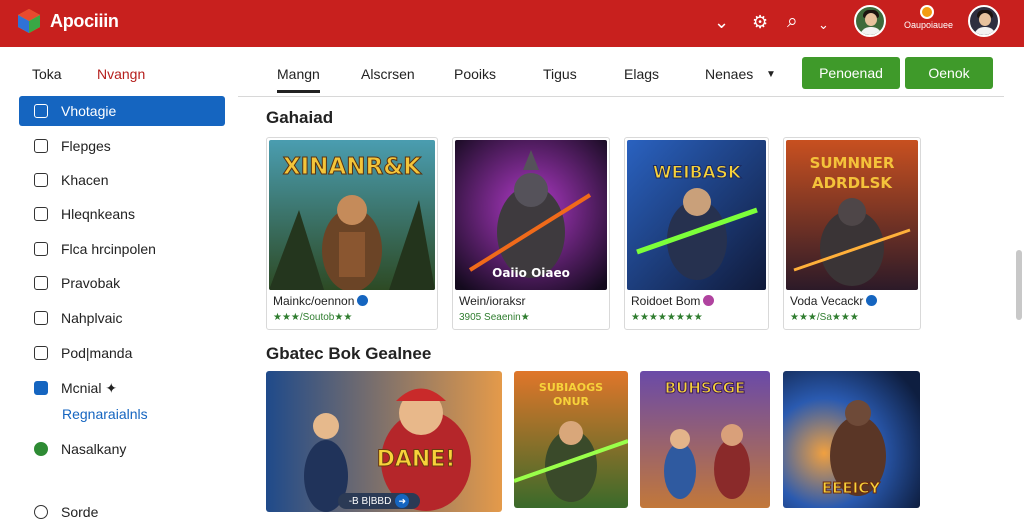 Image resolution: width=1024 pixels, height=527 pixels. I want to click on svg-text: DANE!, so click(416, 459).